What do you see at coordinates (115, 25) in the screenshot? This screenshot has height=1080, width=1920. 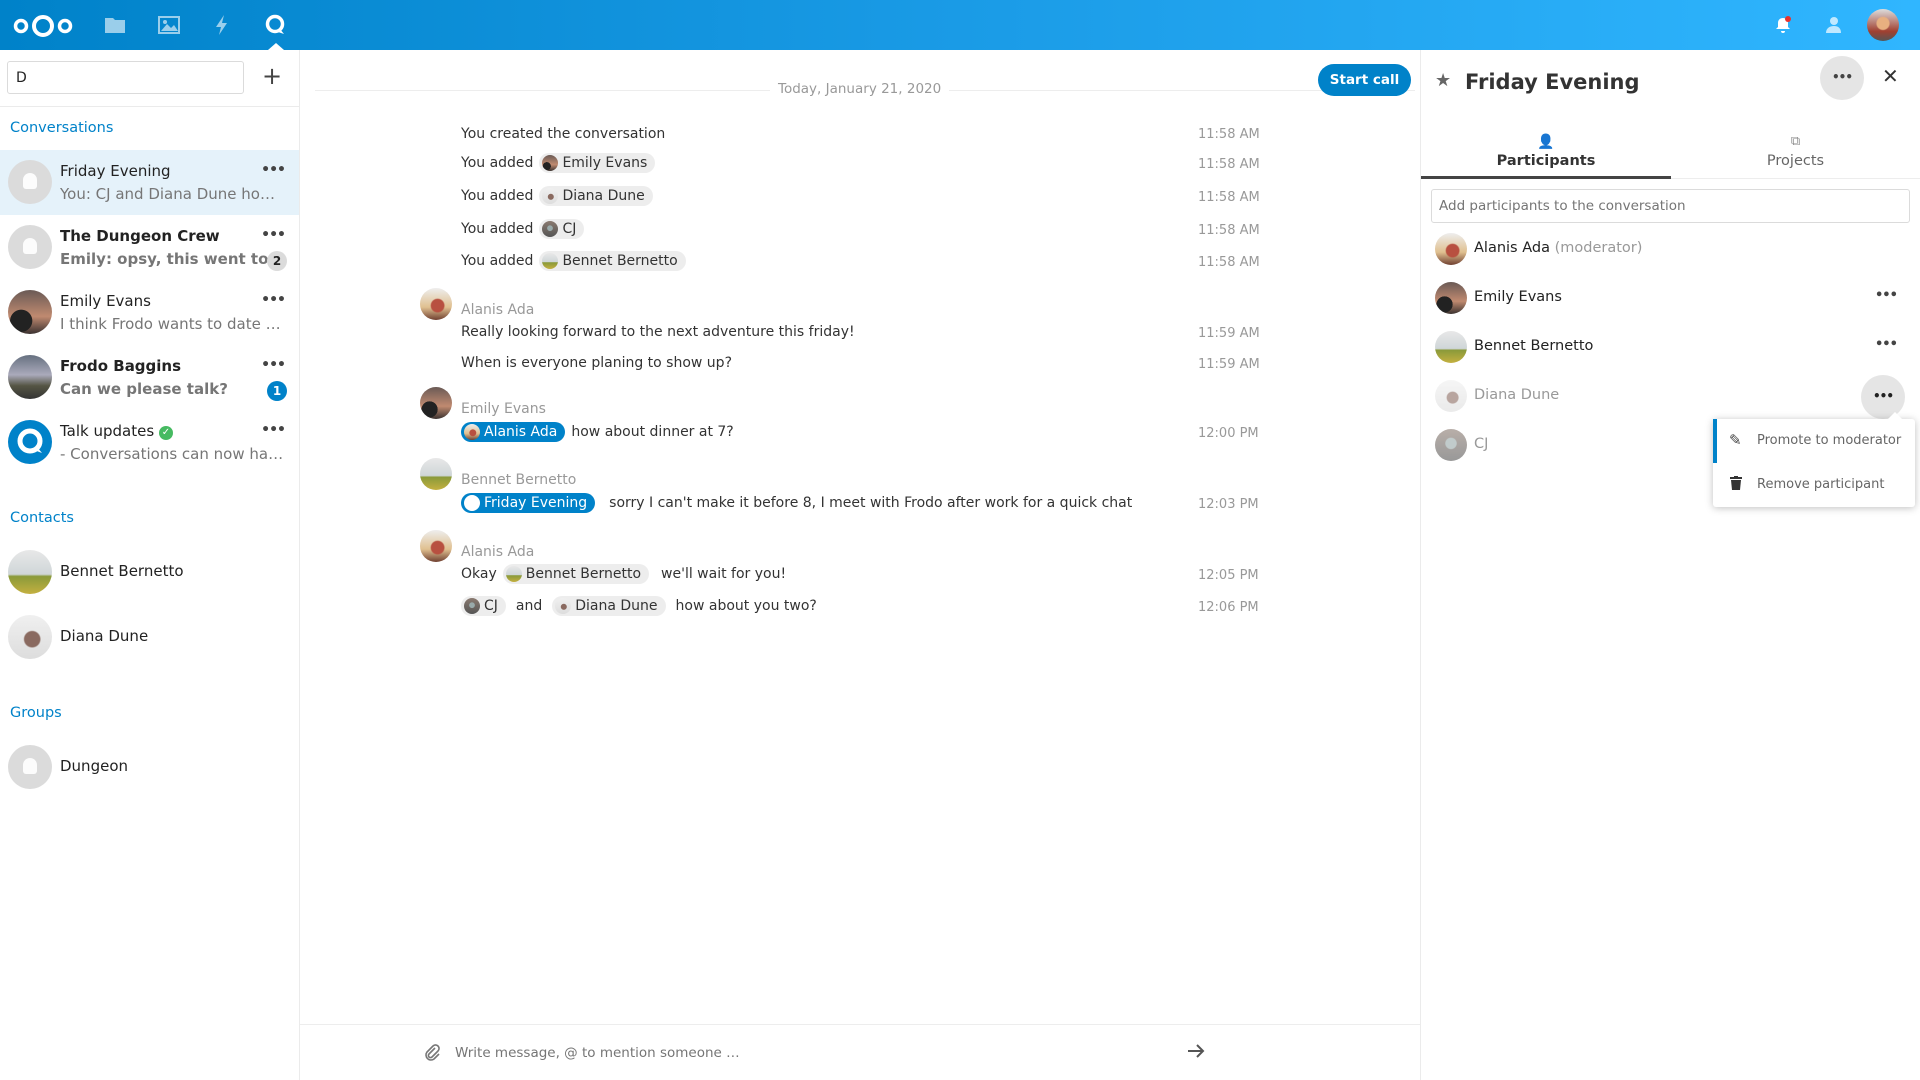 I see `files-icon` at bounding box center [115, 25].